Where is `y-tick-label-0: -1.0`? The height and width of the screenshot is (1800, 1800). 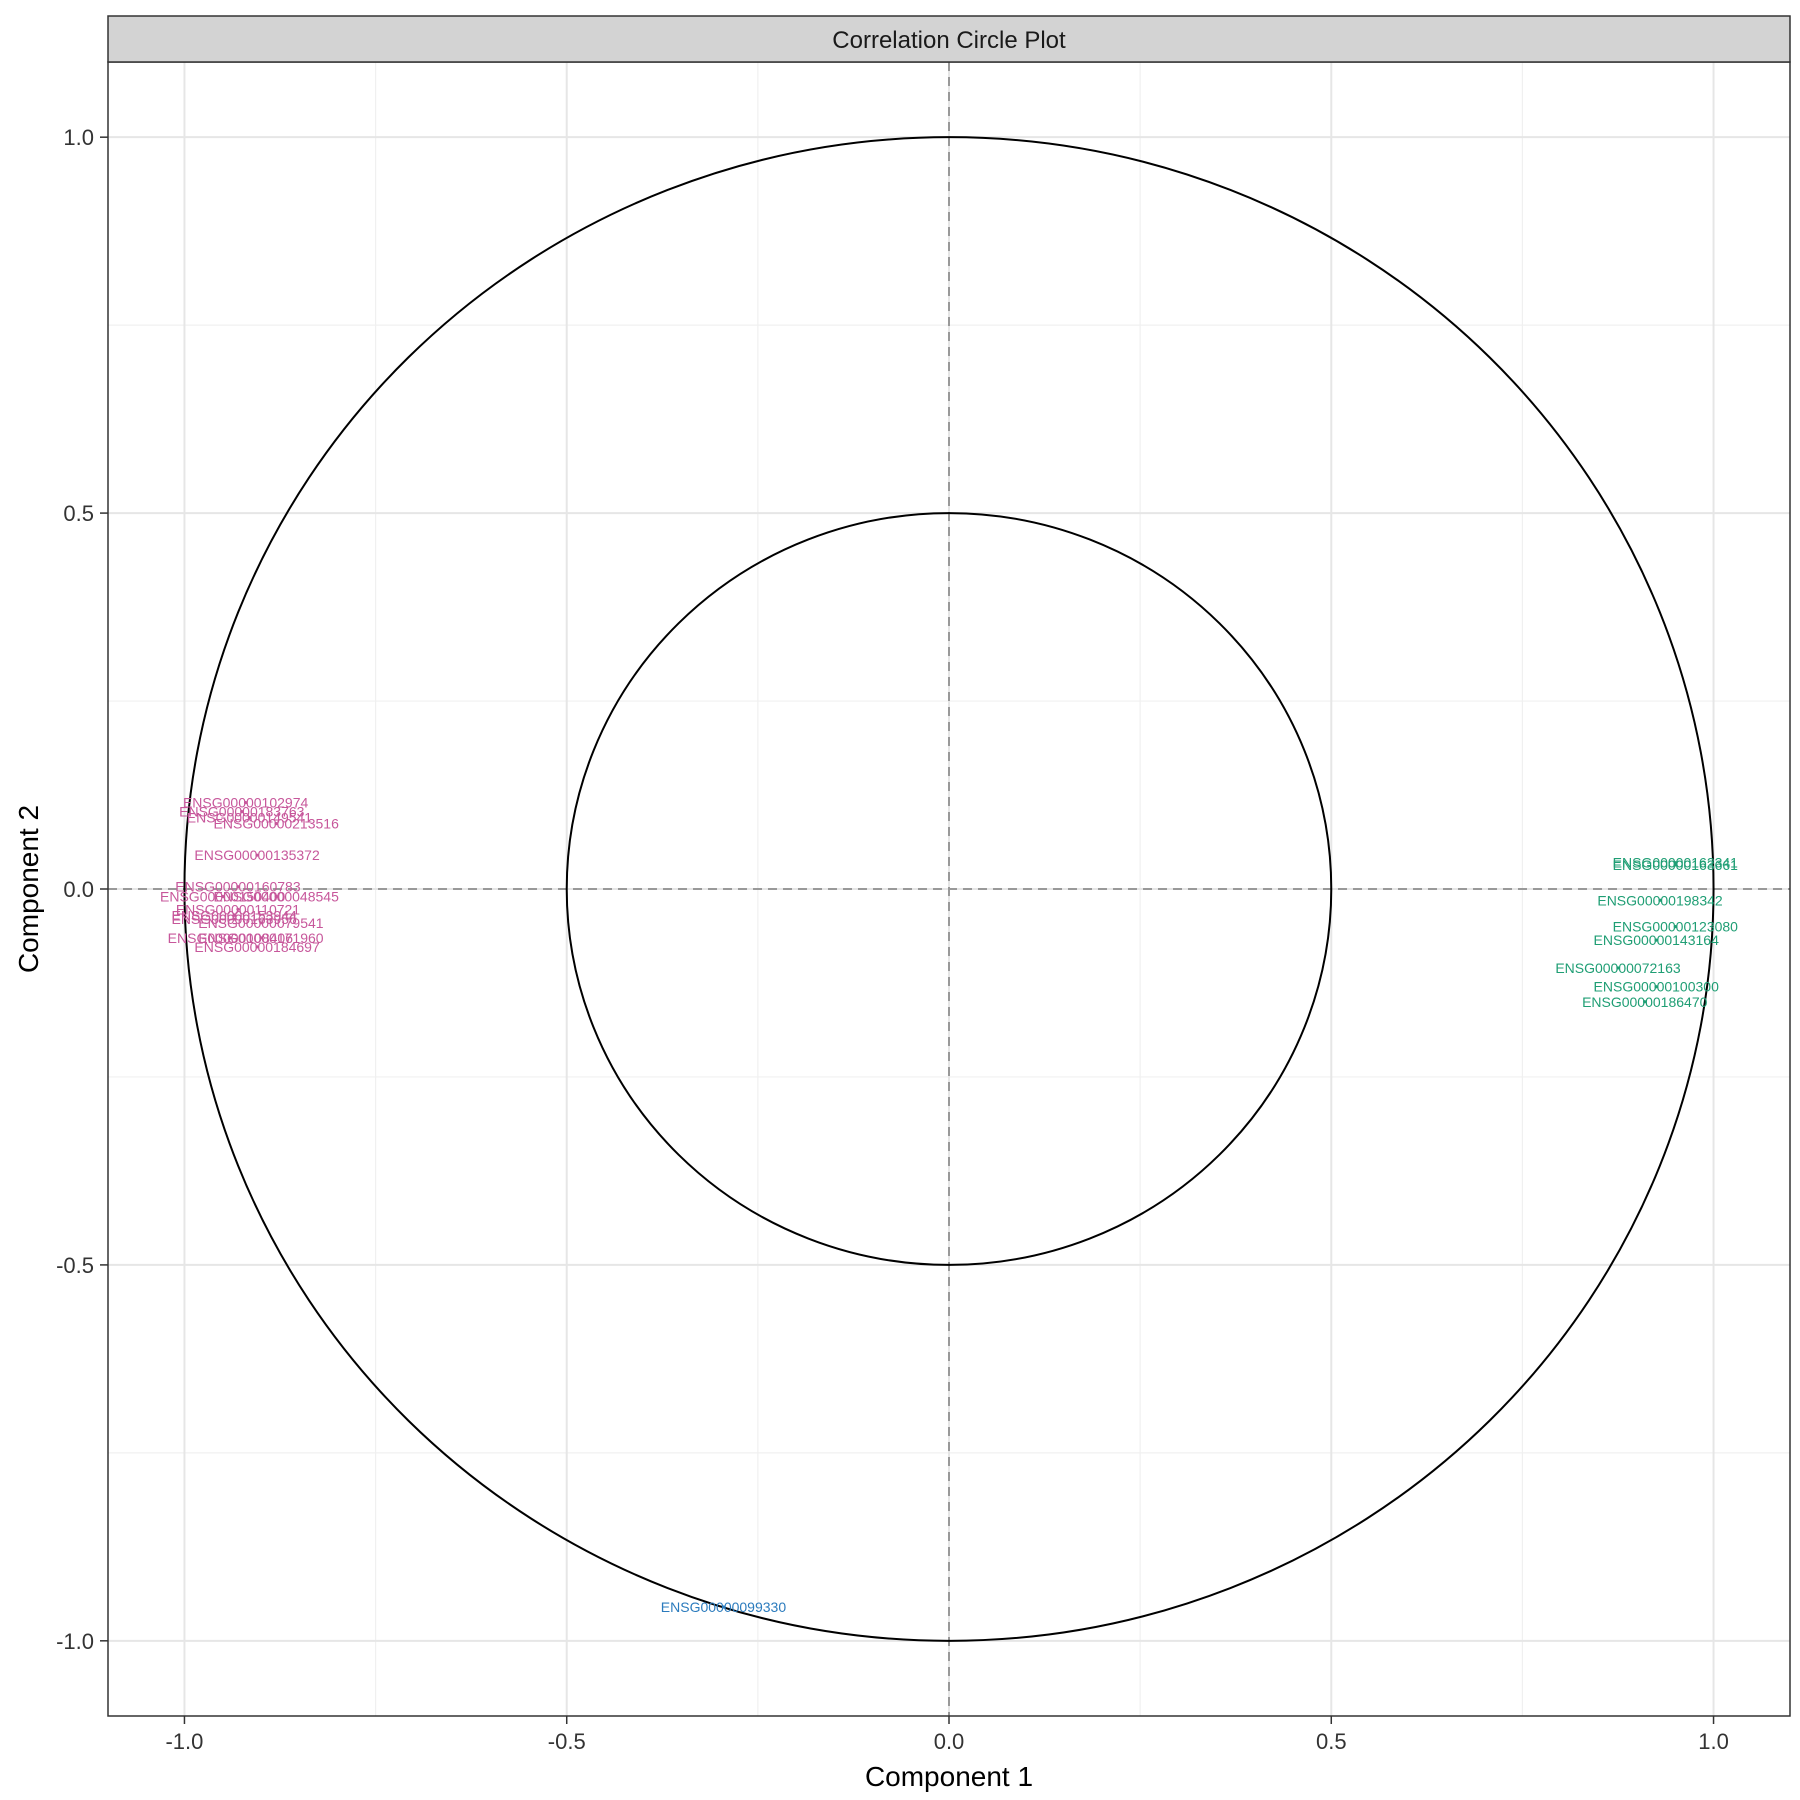
y-tick-label-0: -1.0 is located at coordinates (75, 1641).